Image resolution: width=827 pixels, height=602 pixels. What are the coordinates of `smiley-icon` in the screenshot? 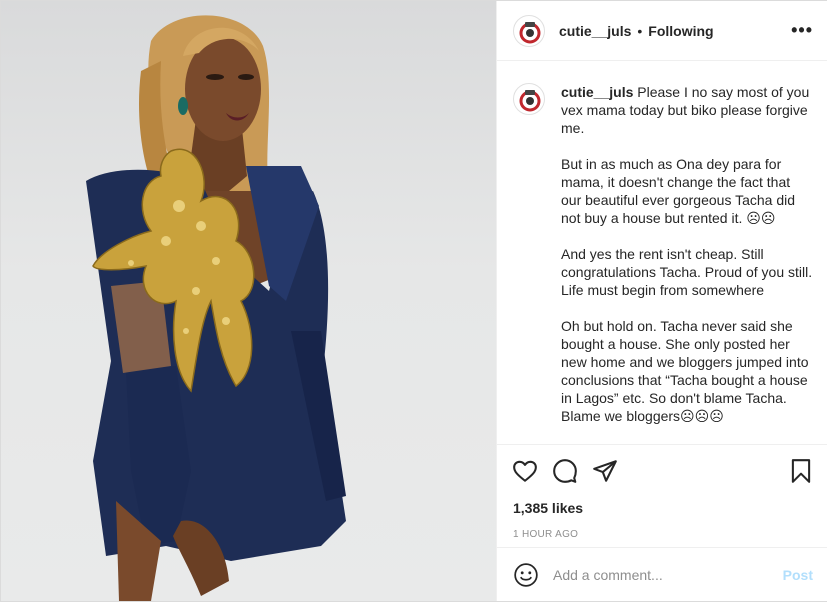 It's located at (526, 575).